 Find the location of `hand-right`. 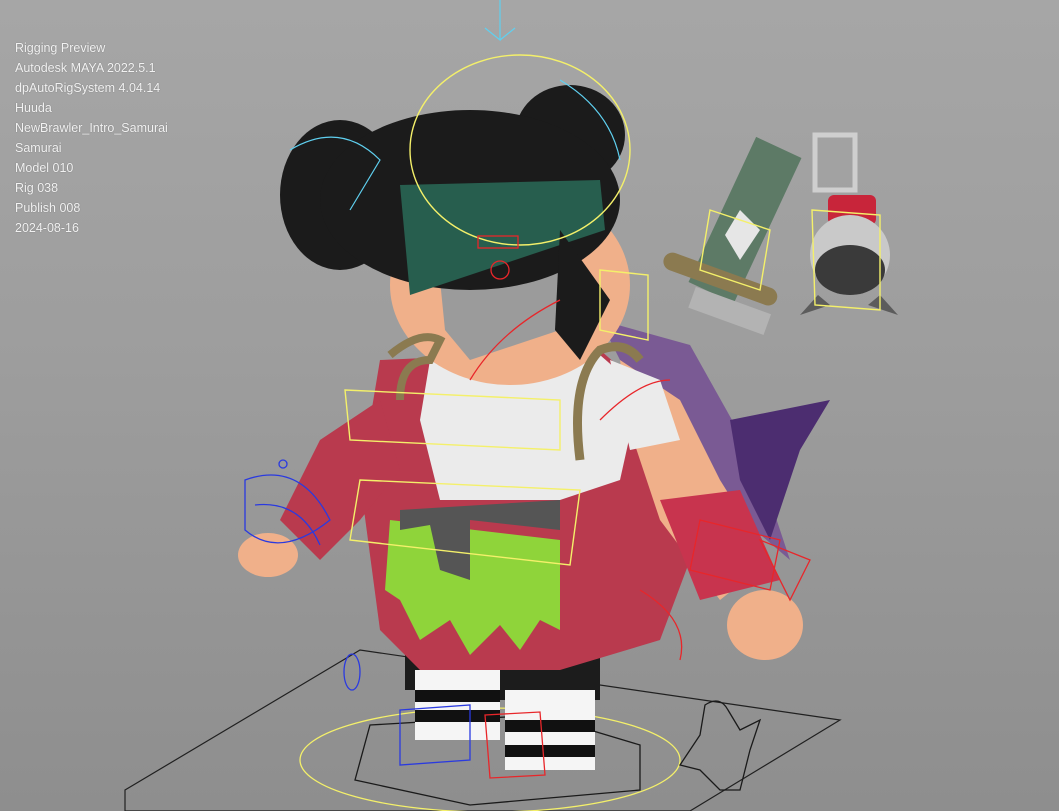

hand-right is located at coordinates (765, 625).